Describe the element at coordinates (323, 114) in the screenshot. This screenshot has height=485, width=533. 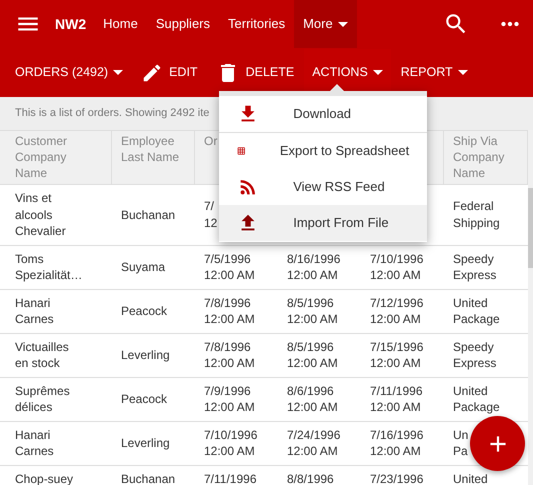
I see `menu-item: Download` at that location.